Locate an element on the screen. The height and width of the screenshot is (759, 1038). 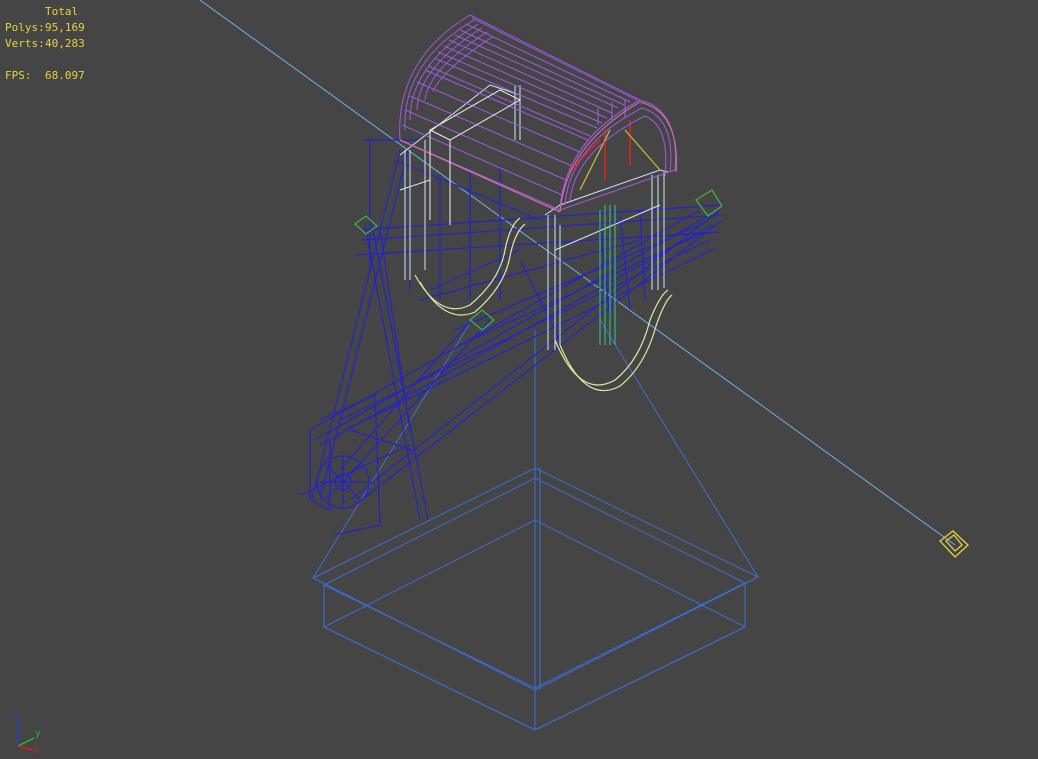
axis-y-label: y is located at coordinates (38, 734).